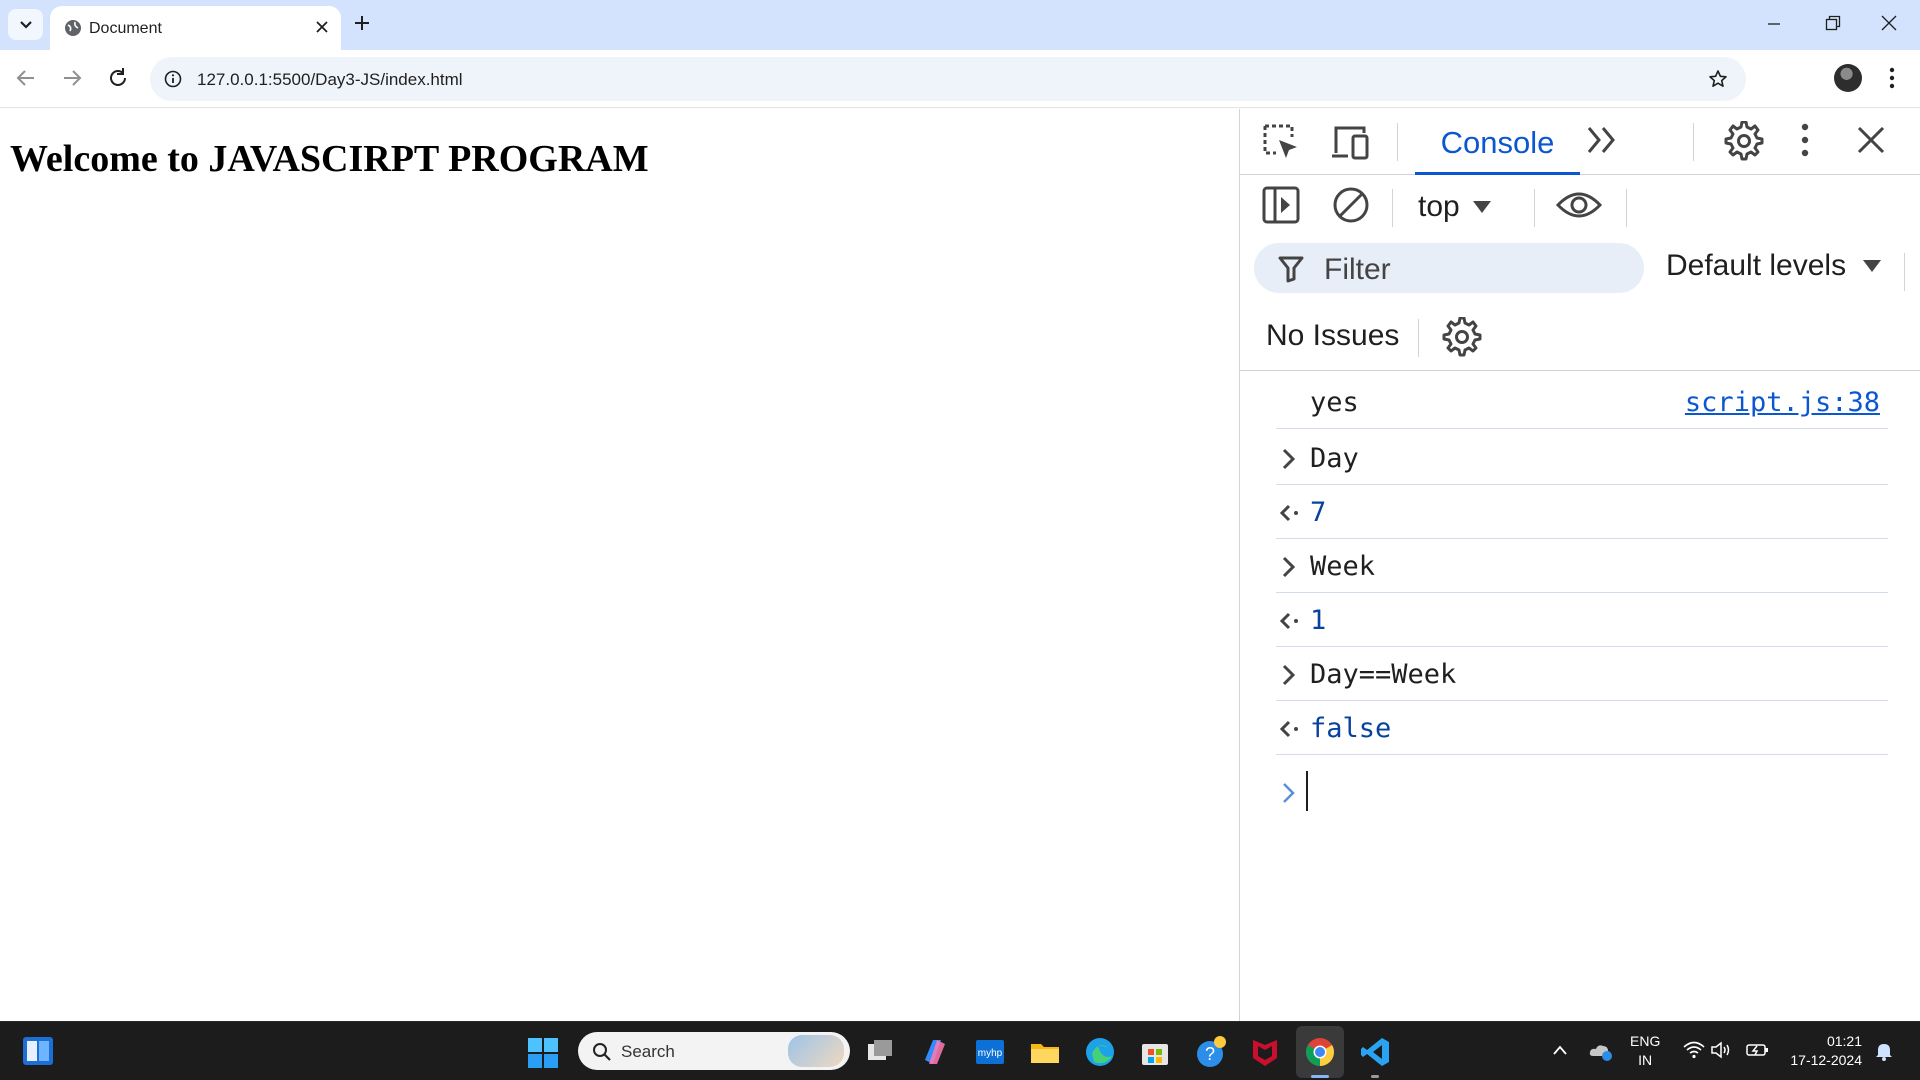 This screenshot has width=1920, height=1080. I want to click on widgets-icon, so click(38, 1051).